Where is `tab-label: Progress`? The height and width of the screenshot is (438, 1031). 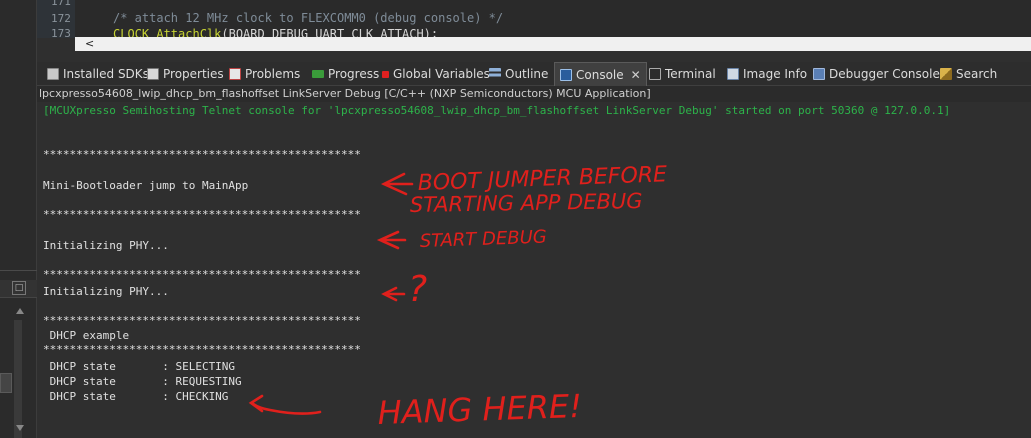 tab-label: Progress is located at coordinates (354, 74).